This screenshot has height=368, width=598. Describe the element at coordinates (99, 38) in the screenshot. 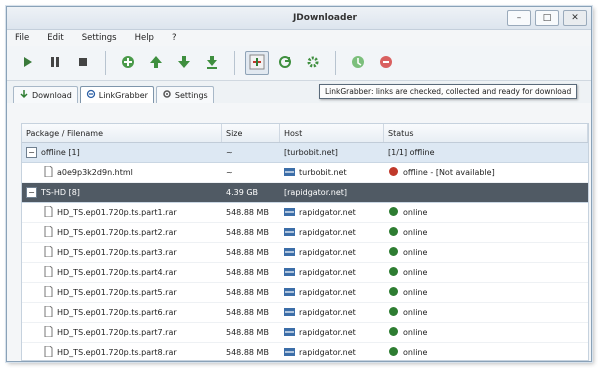

I see `menu-settings: Settings` at that location.